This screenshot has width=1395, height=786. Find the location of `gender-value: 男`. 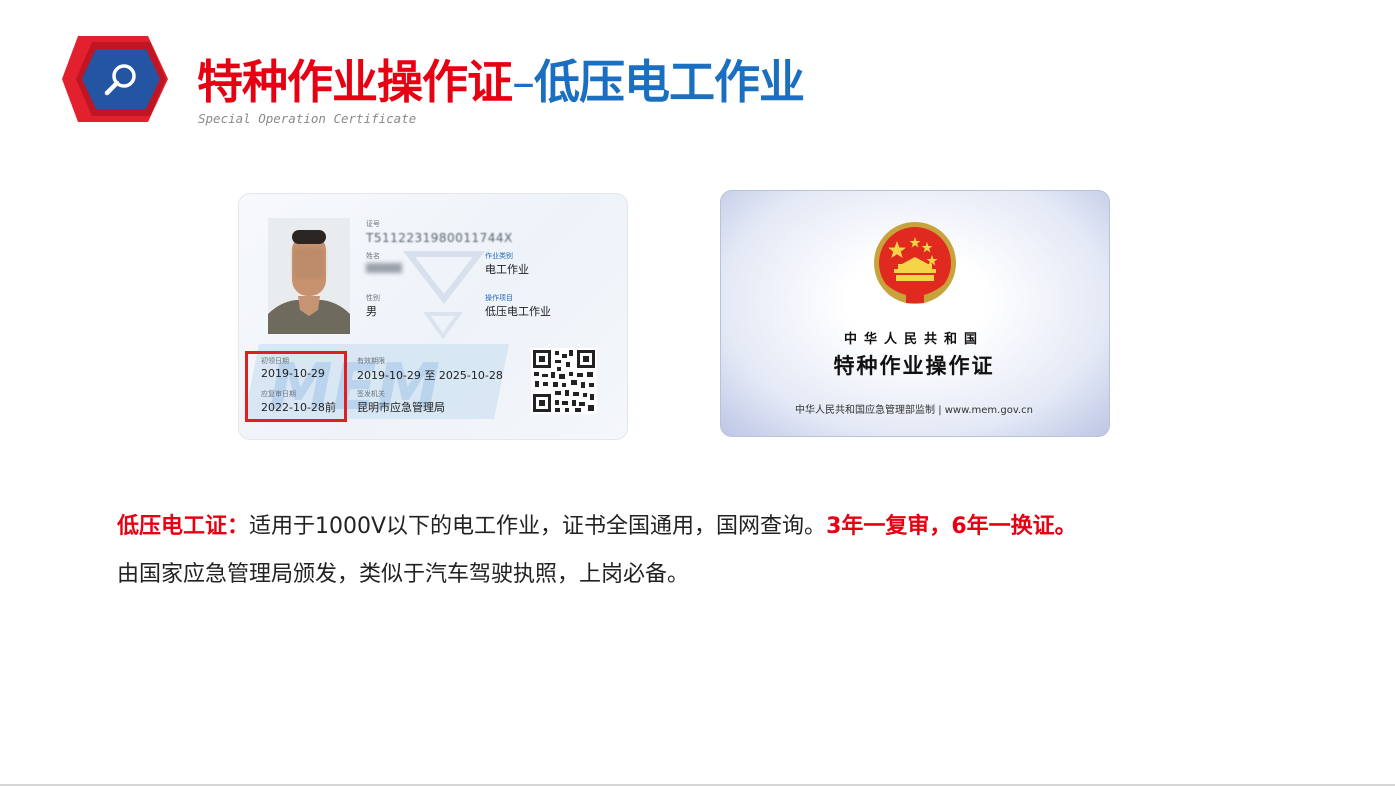

gender-value: 男 is located at coordinates (371, 311).